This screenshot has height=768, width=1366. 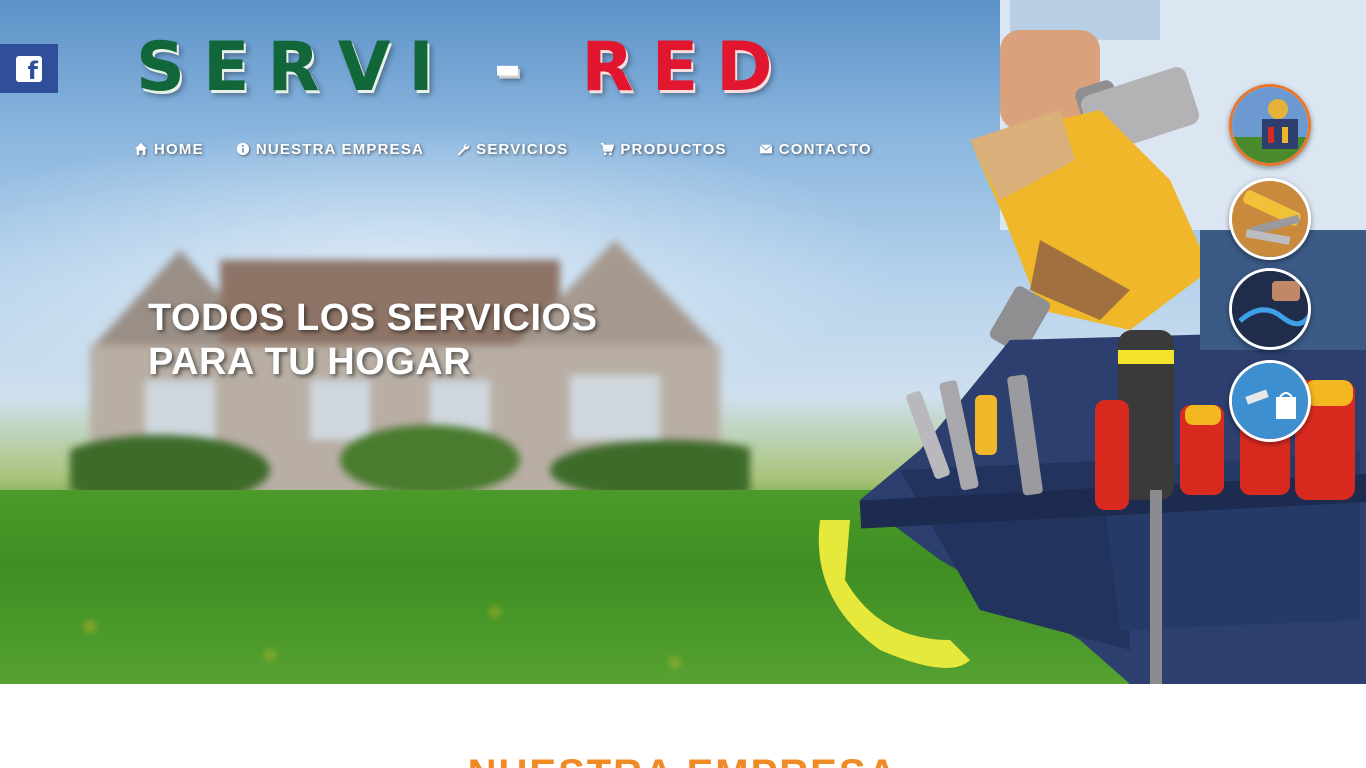 I want to click on shopping-thumbnail, so click(x=1270, y=401).